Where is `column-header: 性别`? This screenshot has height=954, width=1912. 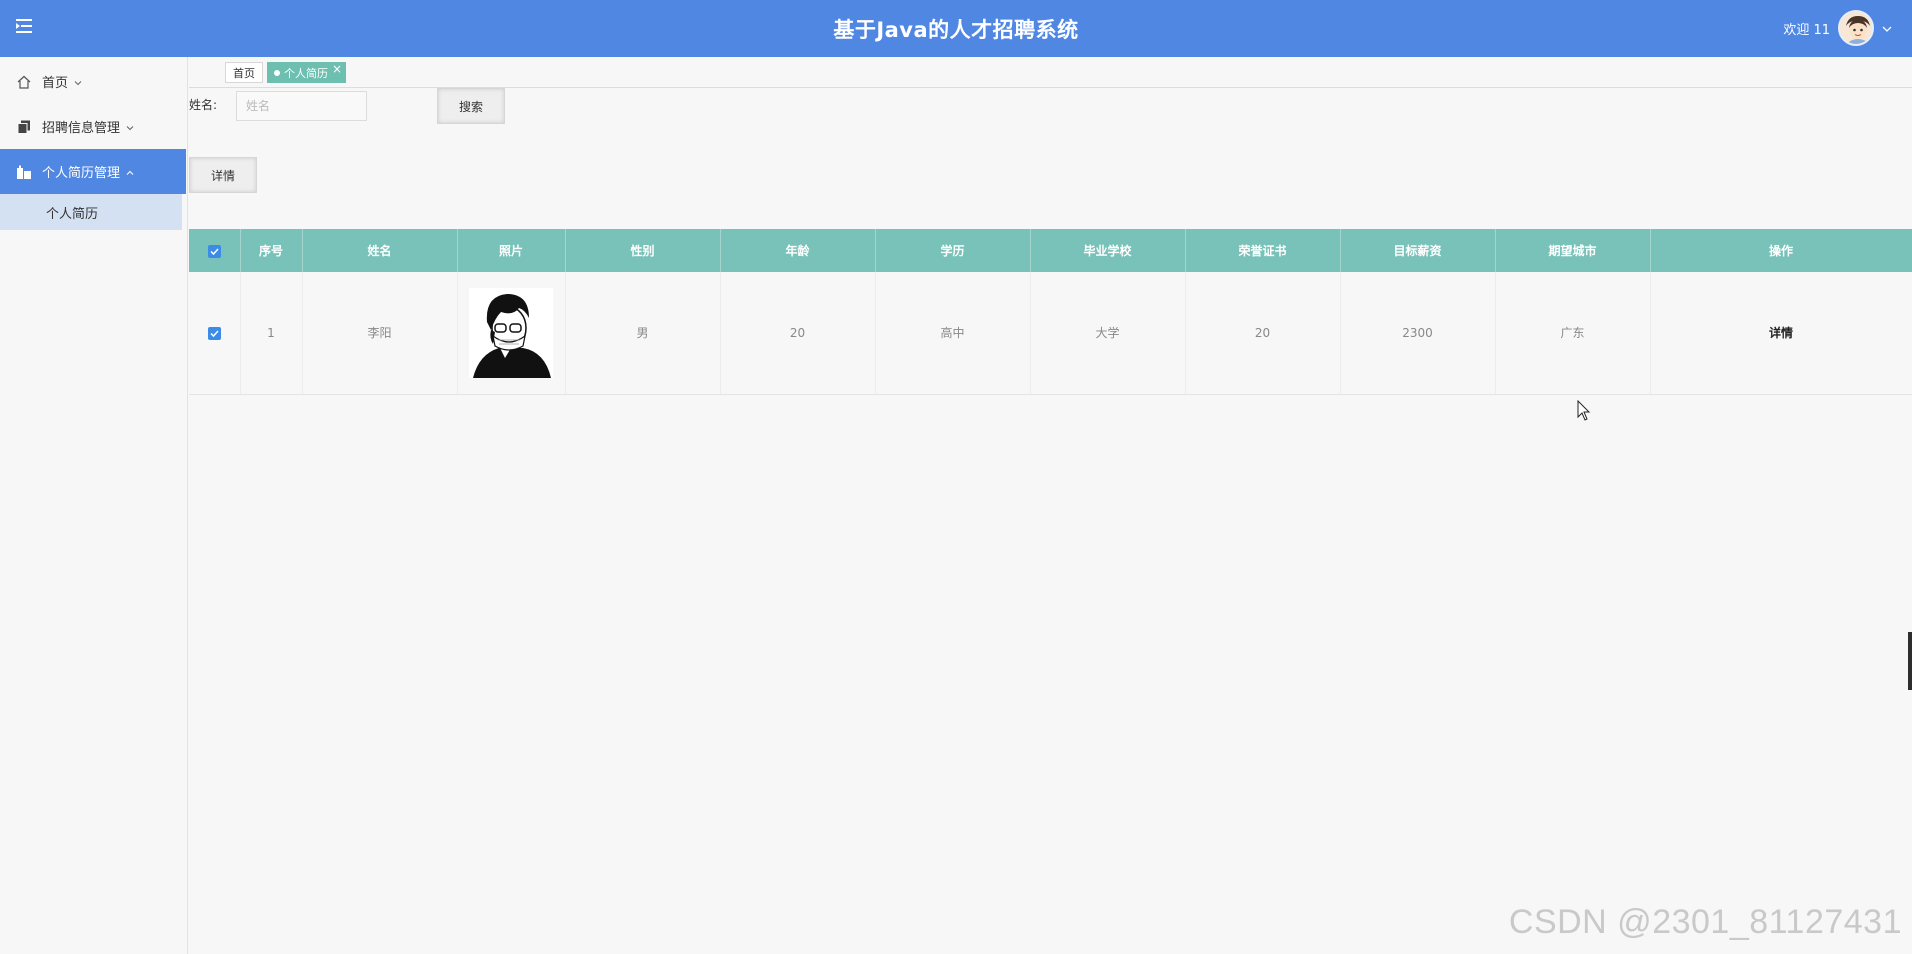 column-header: 性别 is located at coordinates (643, 250).